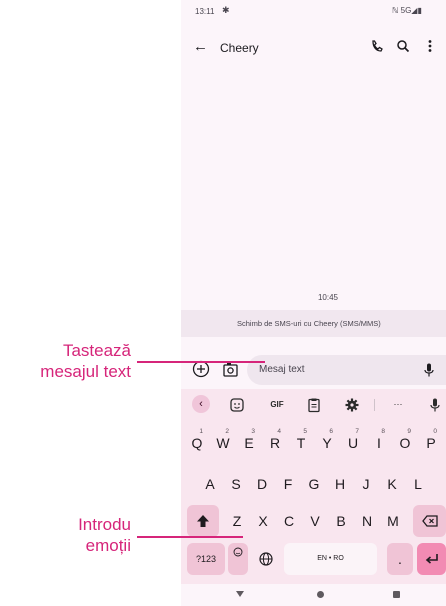  Describe the element at coordinates (305, 431) in the screenshot. I see `key-number-hint: 5` at that location.